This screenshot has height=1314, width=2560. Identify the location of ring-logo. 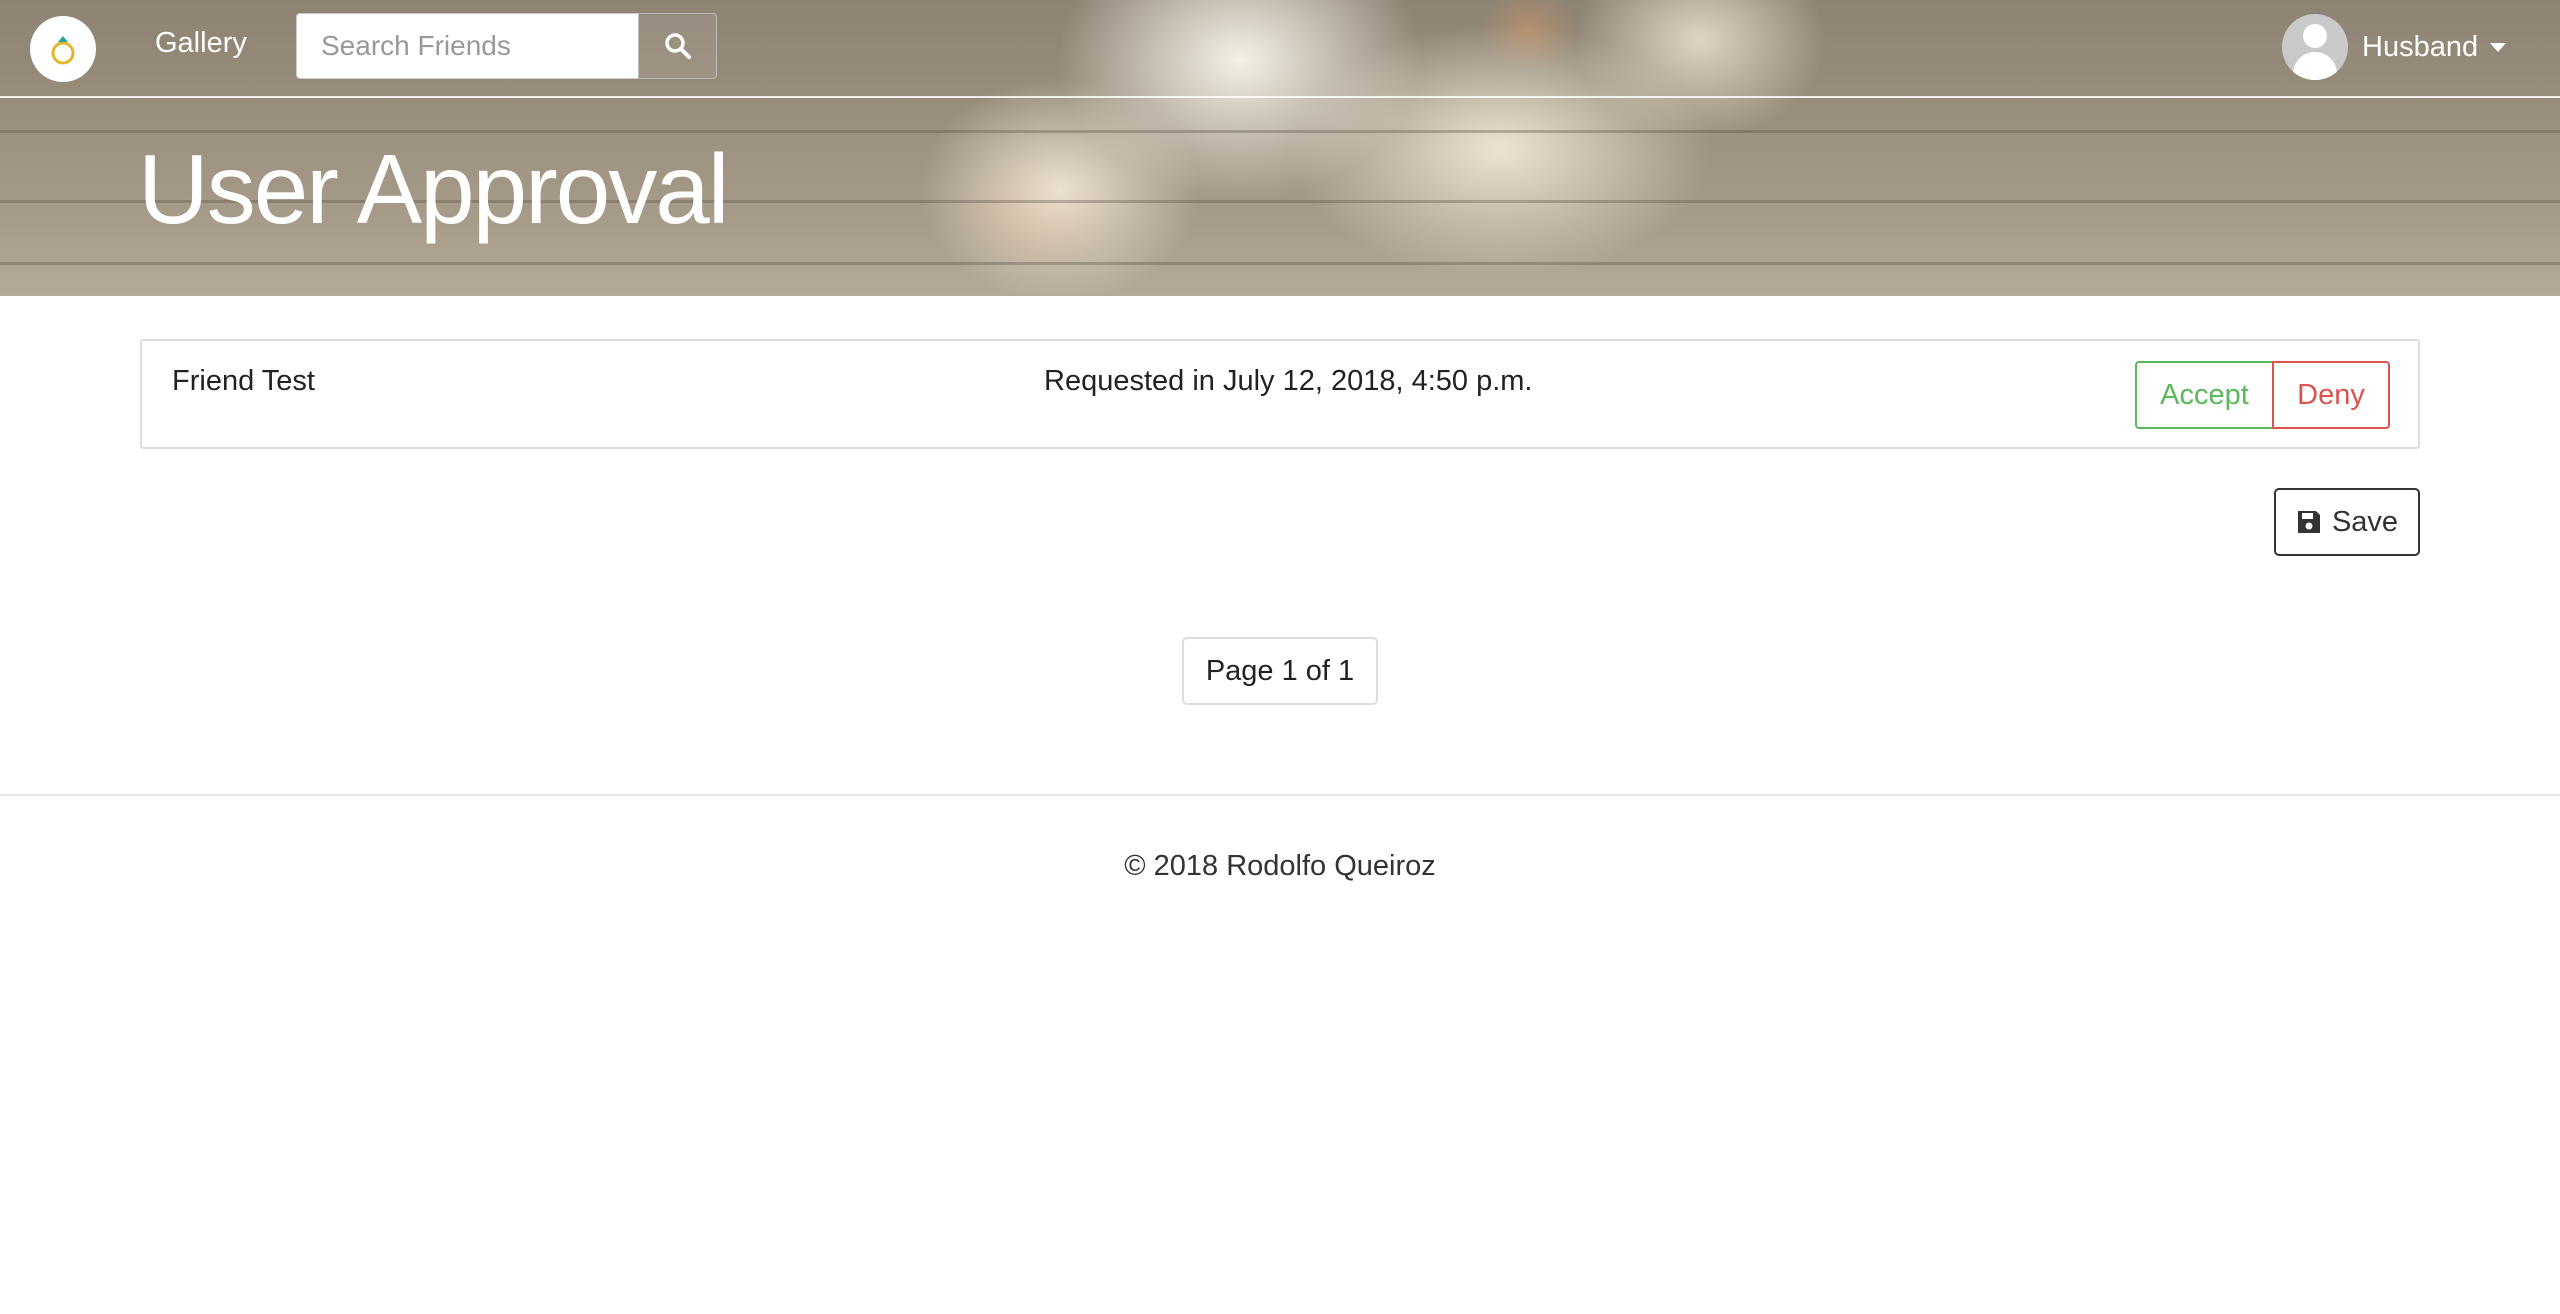
(63, 49).